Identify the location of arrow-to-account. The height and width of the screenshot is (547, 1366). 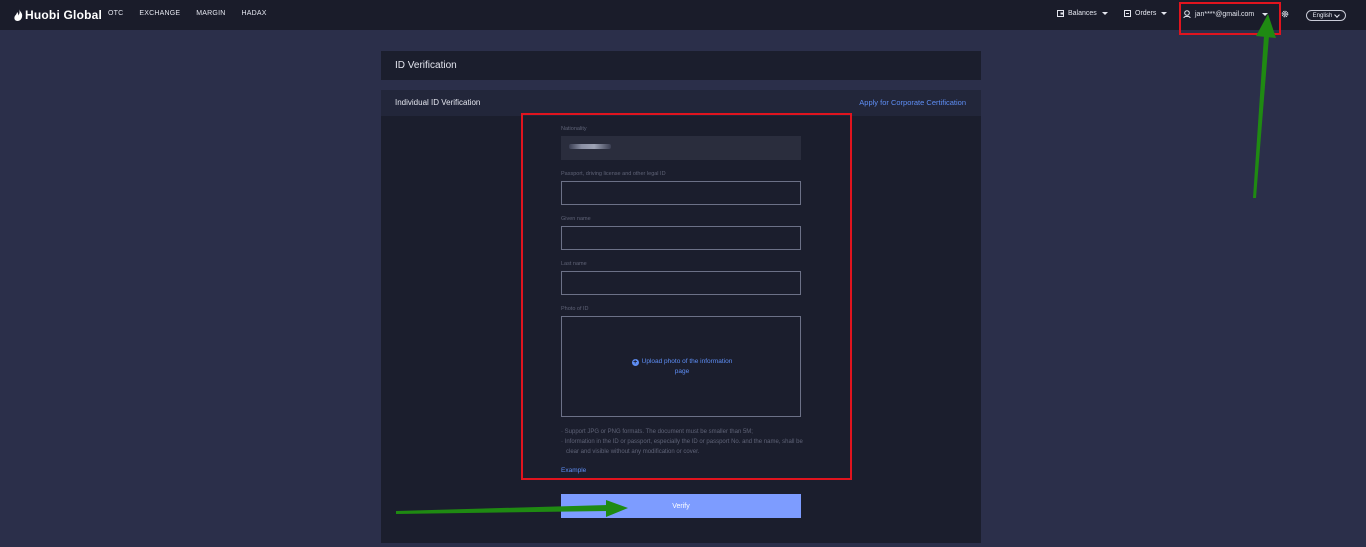
(1264, 106).